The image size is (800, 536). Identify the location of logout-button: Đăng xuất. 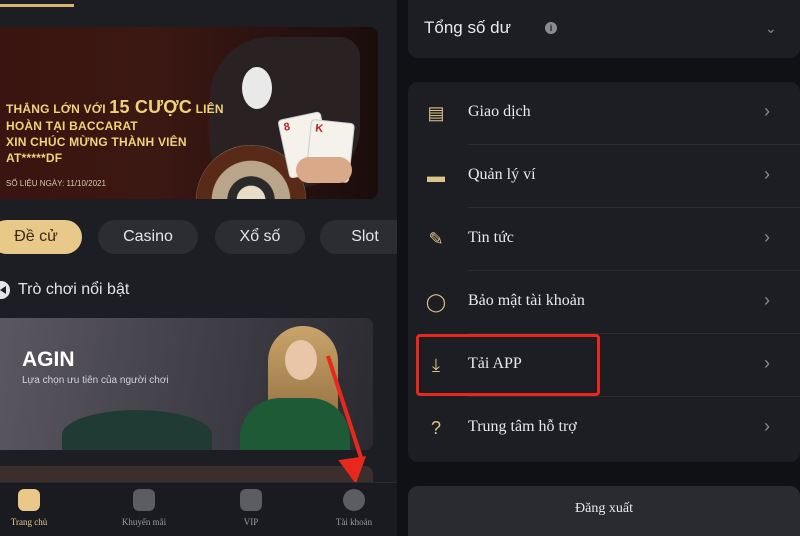
(604, 511).